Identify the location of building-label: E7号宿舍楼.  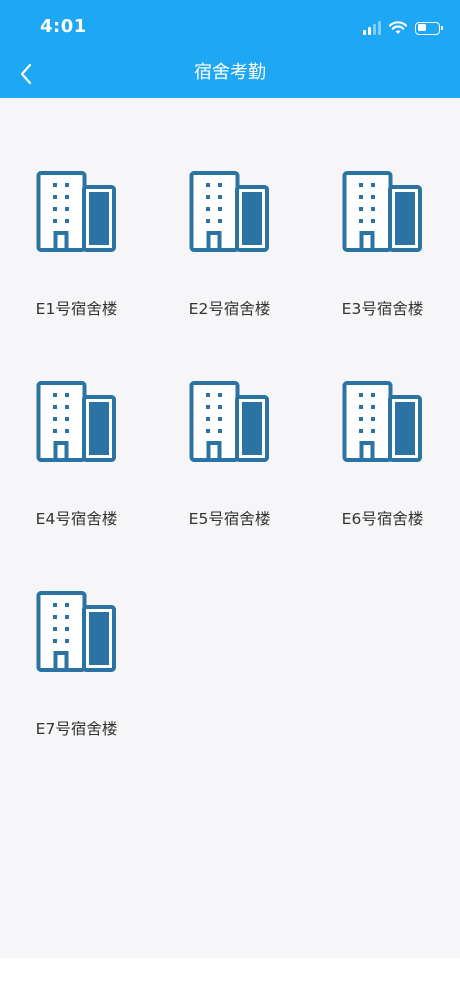
(76, 729).